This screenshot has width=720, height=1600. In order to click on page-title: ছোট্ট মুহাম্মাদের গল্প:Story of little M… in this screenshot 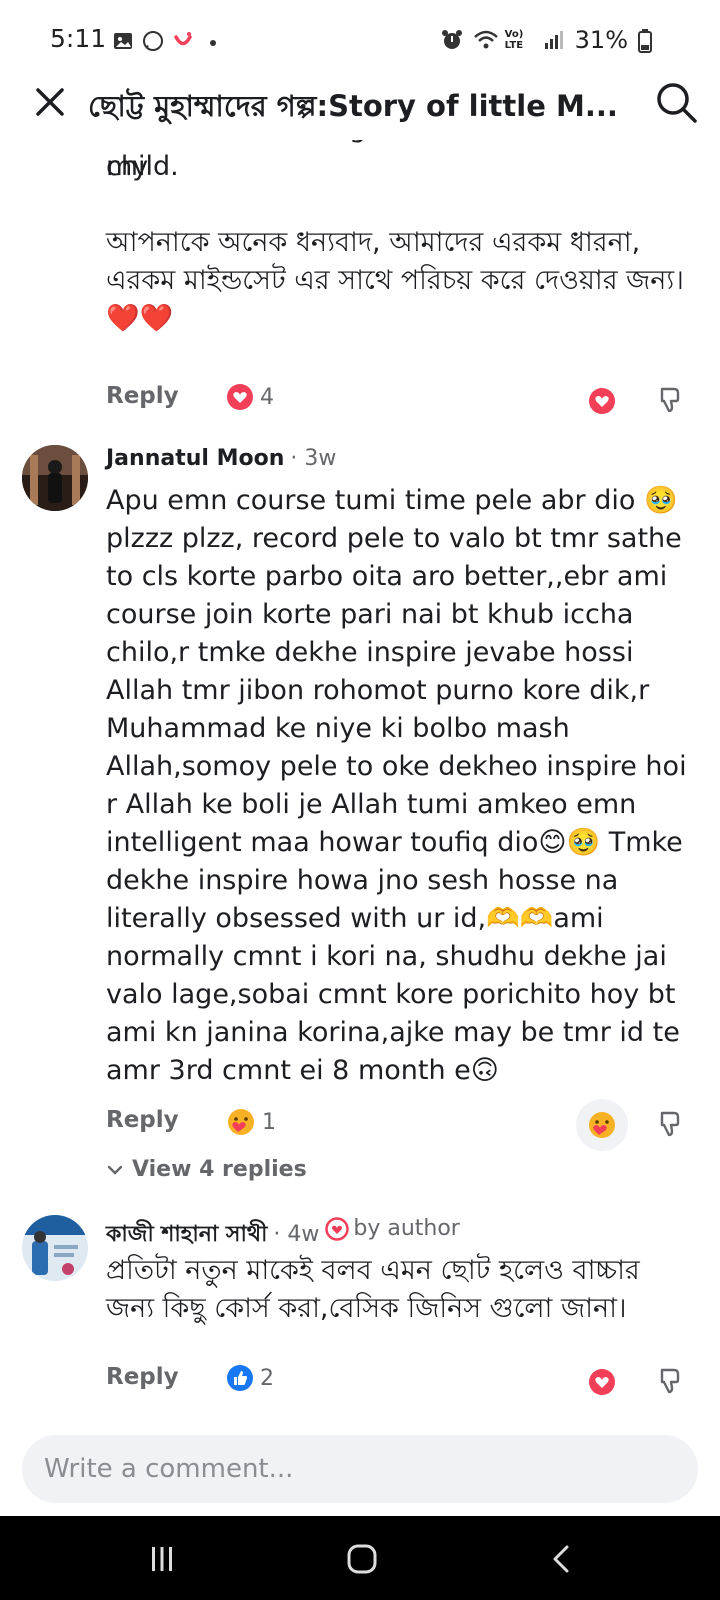, I will do `click(353, 106)`.